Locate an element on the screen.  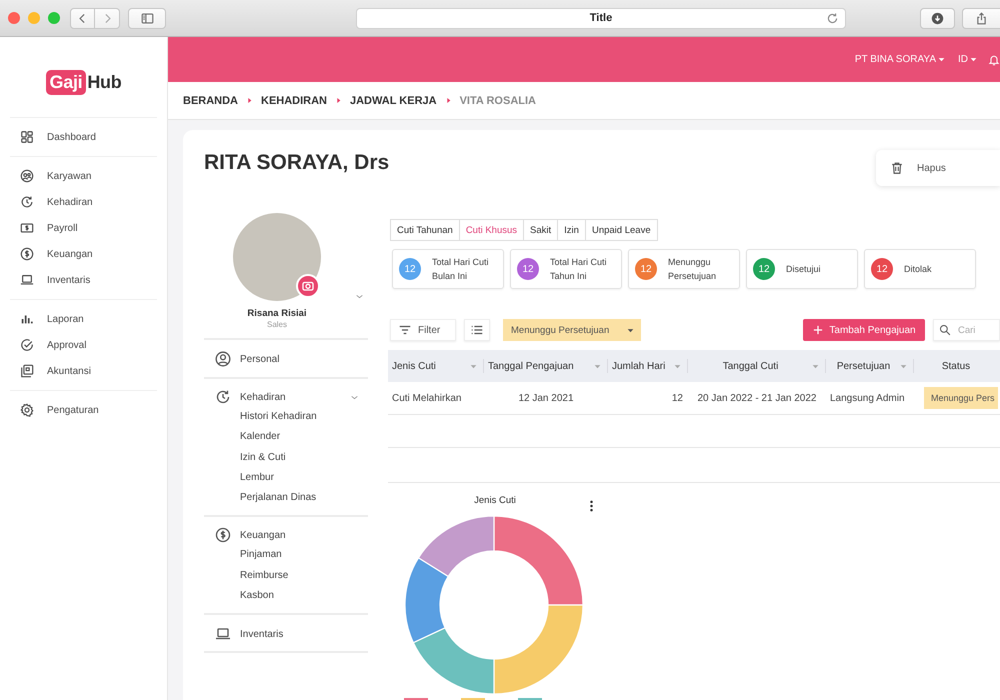
sidebar-icon is located at coordinates (147, 18).